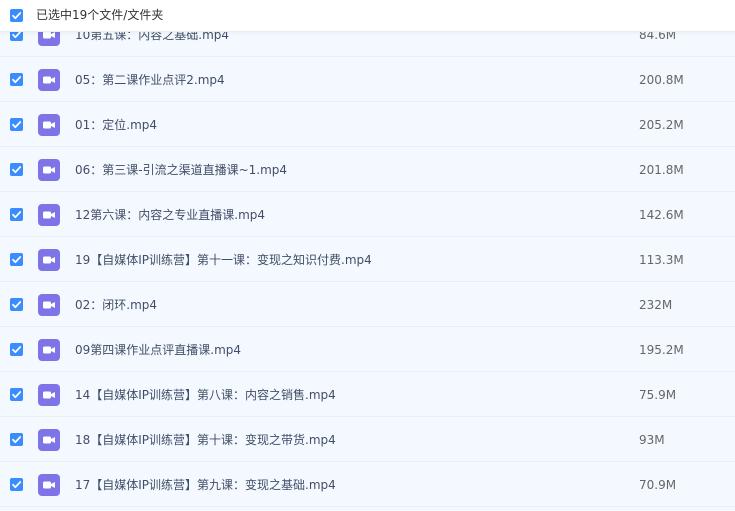 This screenshot has width=735, height=511. What do you see at coordinates (223, 260) in the screenshot?
I see `file-name: 19【自媒体IP训练营】第十一课：变现之知识付费.mp4` at bounding box center [223, 260].